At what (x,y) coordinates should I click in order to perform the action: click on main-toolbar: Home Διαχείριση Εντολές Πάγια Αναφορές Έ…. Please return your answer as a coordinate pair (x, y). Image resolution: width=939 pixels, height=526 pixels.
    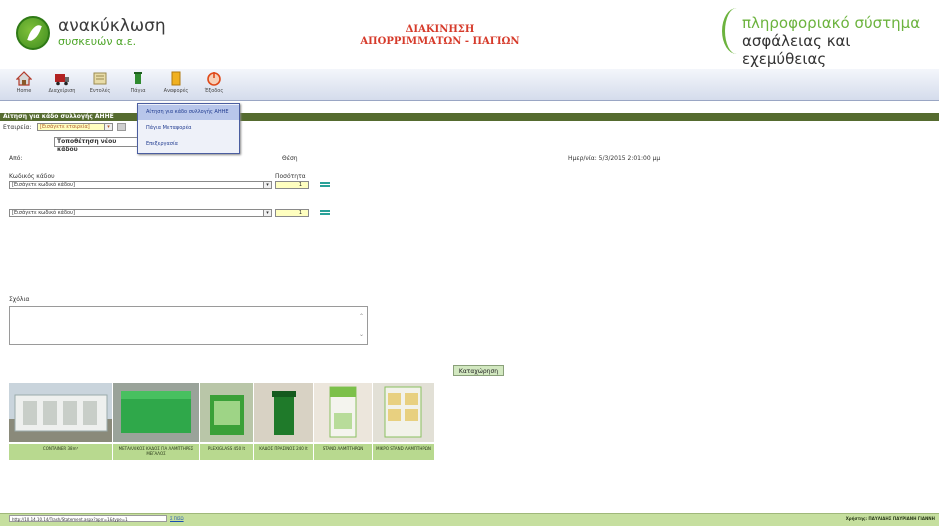
    Looking at the image, I should click on (469, 85).